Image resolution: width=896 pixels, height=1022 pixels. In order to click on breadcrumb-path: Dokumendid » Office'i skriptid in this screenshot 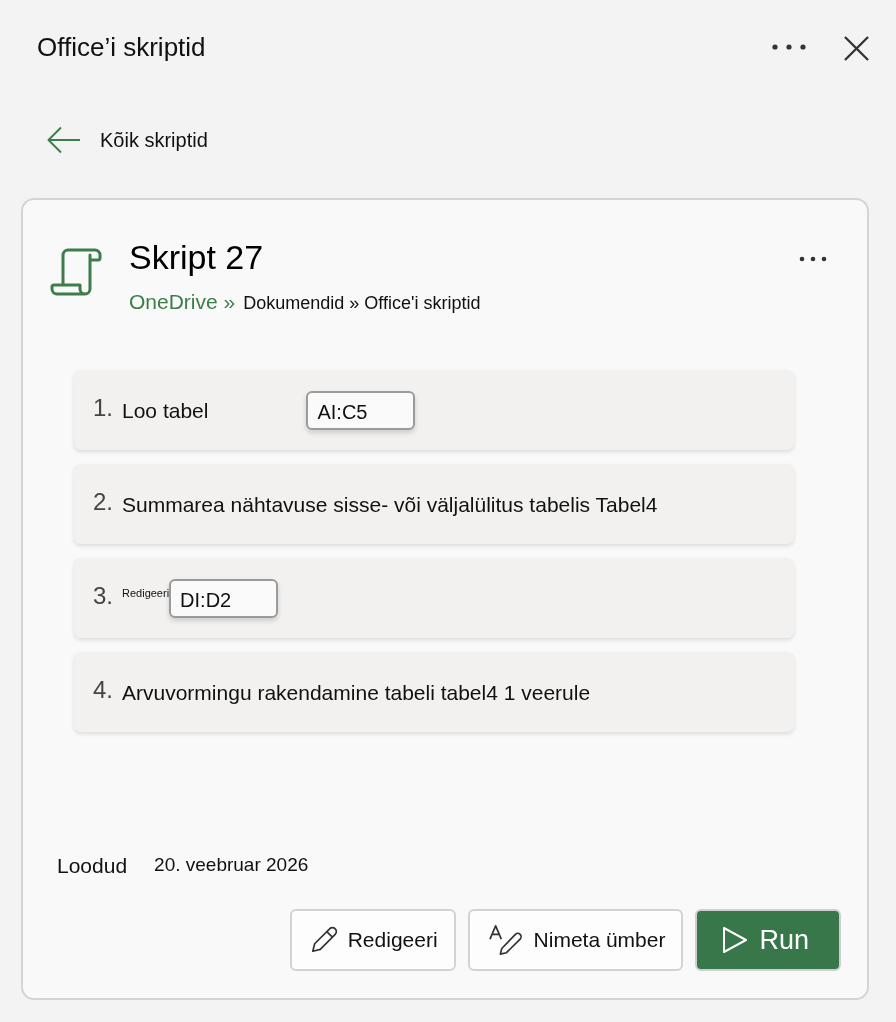, I will do `click(362, 303)`.